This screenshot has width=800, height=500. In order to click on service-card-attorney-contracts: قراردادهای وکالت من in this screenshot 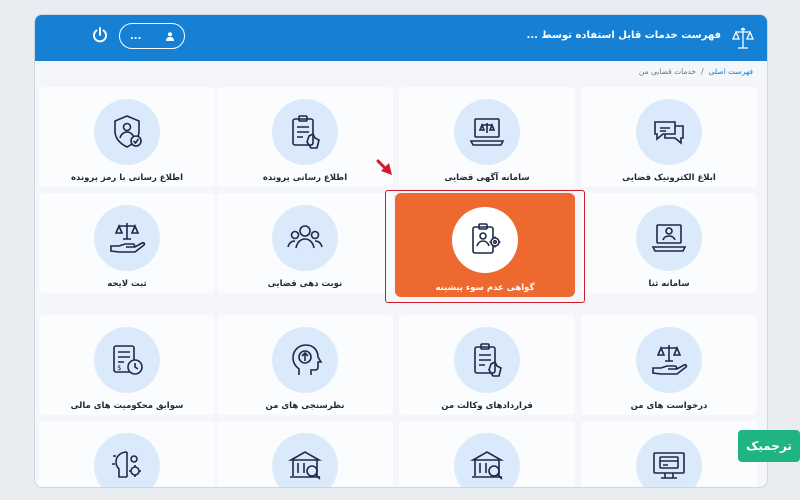, I will do `click(487, 365)`.